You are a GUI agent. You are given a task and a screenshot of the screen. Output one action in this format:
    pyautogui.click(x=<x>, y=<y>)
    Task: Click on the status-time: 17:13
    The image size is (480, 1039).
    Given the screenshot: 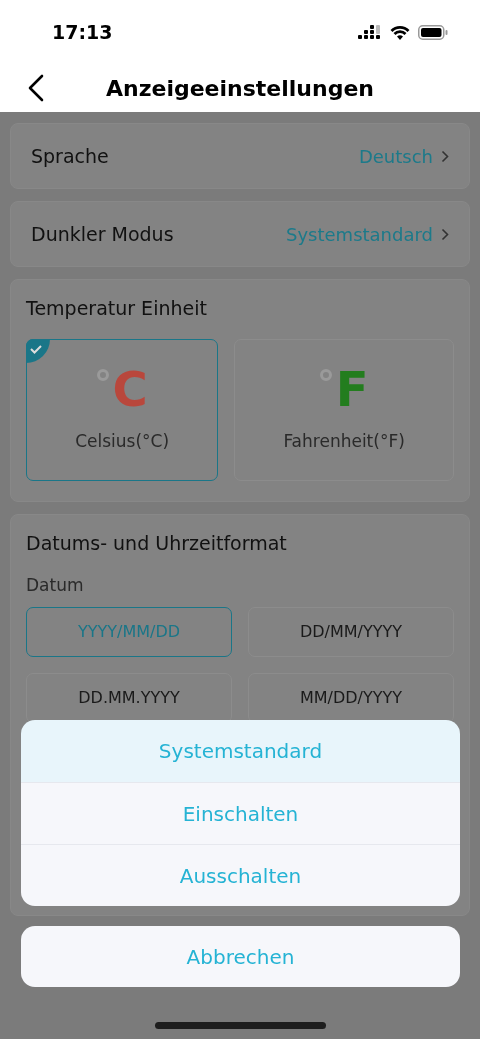 What is the action you would take?
    pyautogui.click(x=82, y=32)
    